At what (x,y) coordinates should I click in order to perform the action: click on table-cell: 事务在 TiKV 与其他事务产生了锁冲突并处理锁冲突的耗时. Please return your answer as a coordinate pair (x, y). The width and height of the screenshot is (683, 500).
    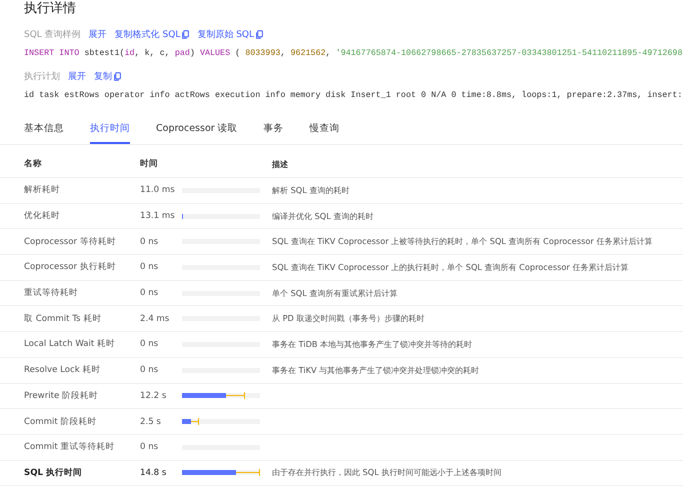
    Looking at the image, I should click on (376, 369).